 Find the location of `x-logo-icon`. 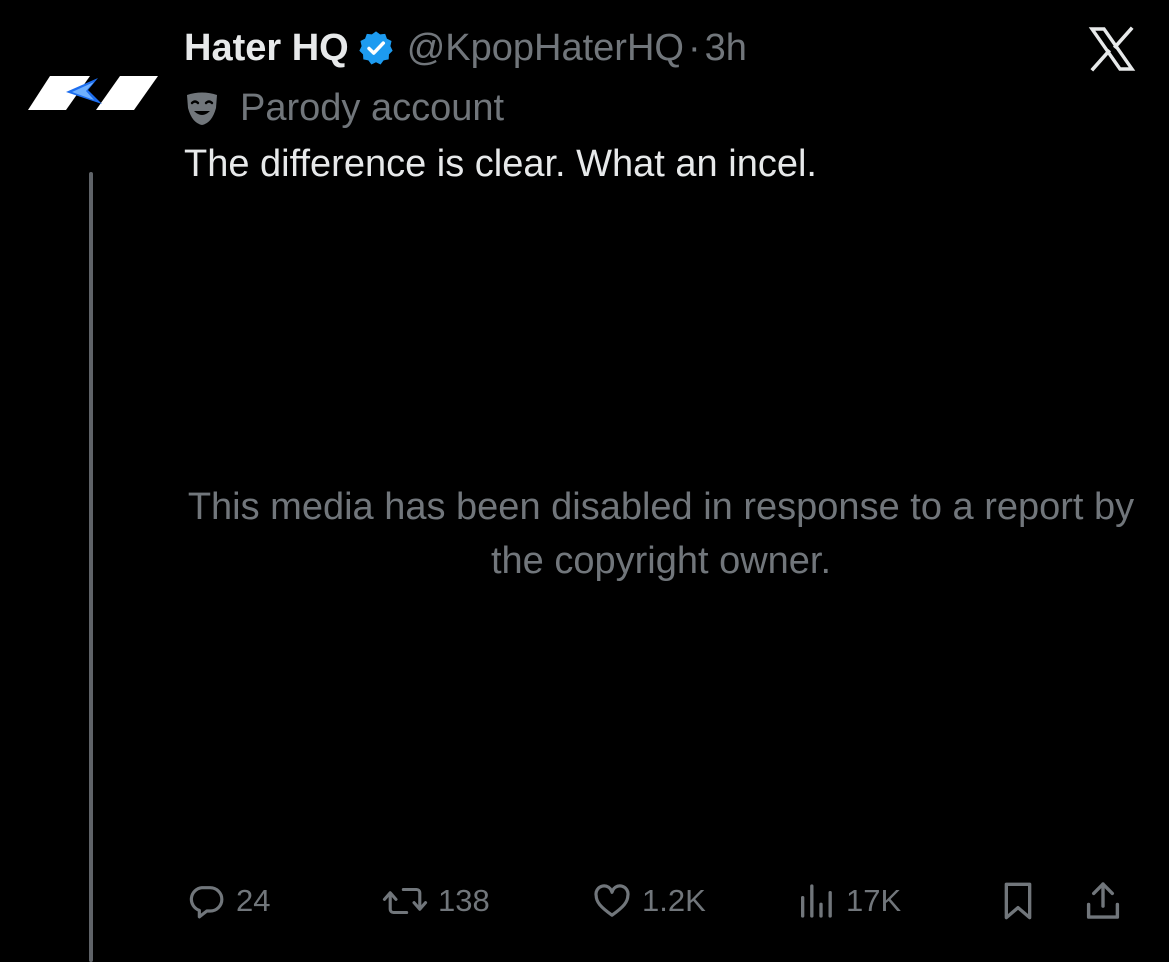

x-logo-icon is located at coordinates (1112, 49).